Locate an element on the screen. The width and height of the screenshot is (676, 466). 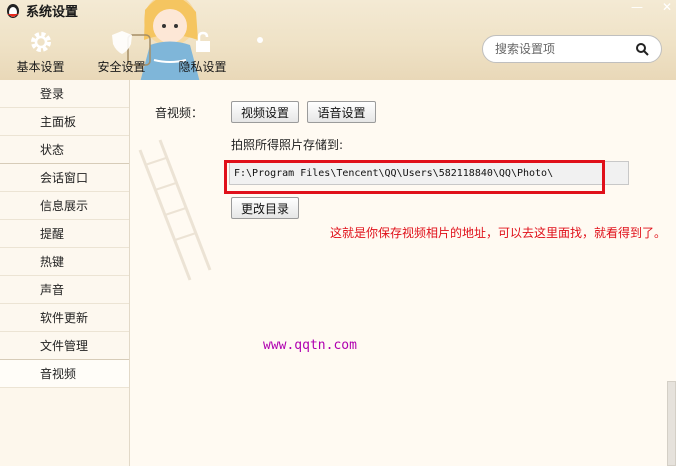
video-settings-button: 视频设置 is located at coordinates (265, 112).